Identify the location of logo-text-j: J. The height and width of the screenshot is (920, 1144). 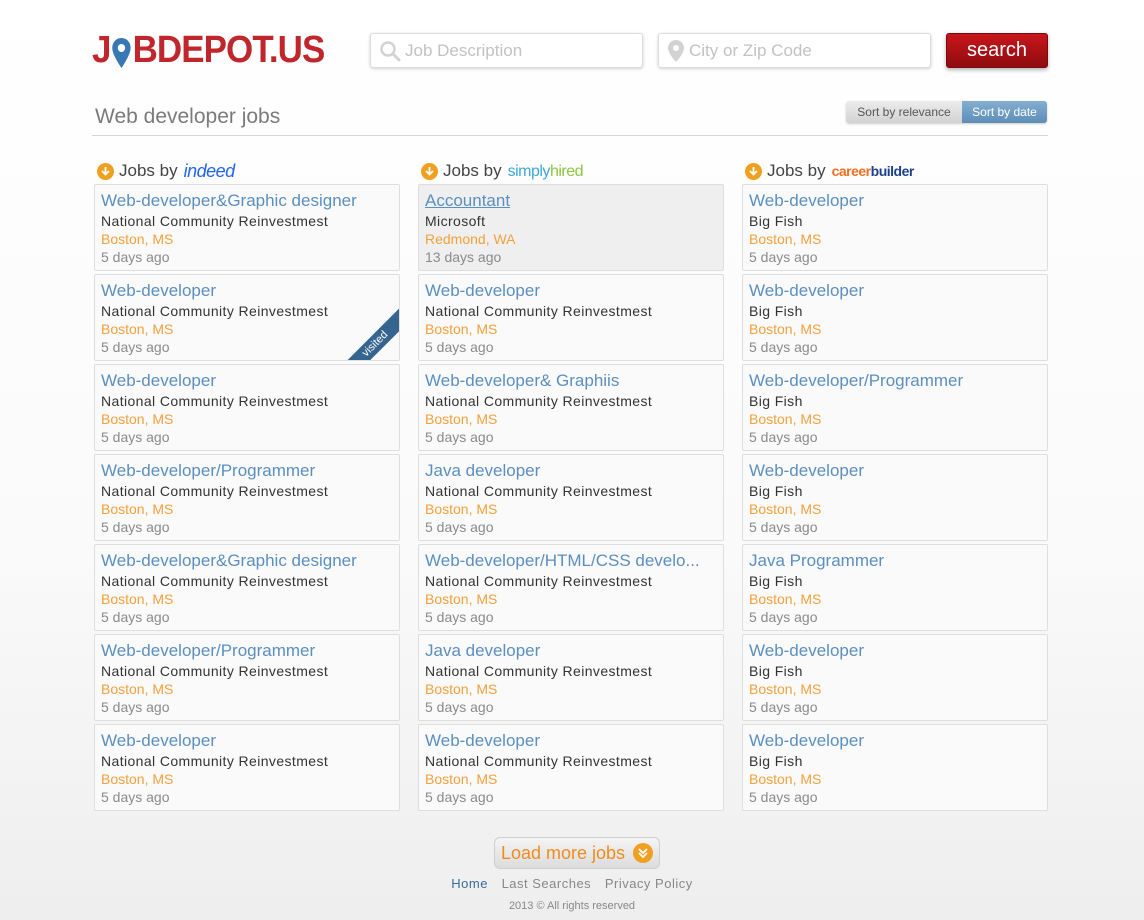
(101, 49).